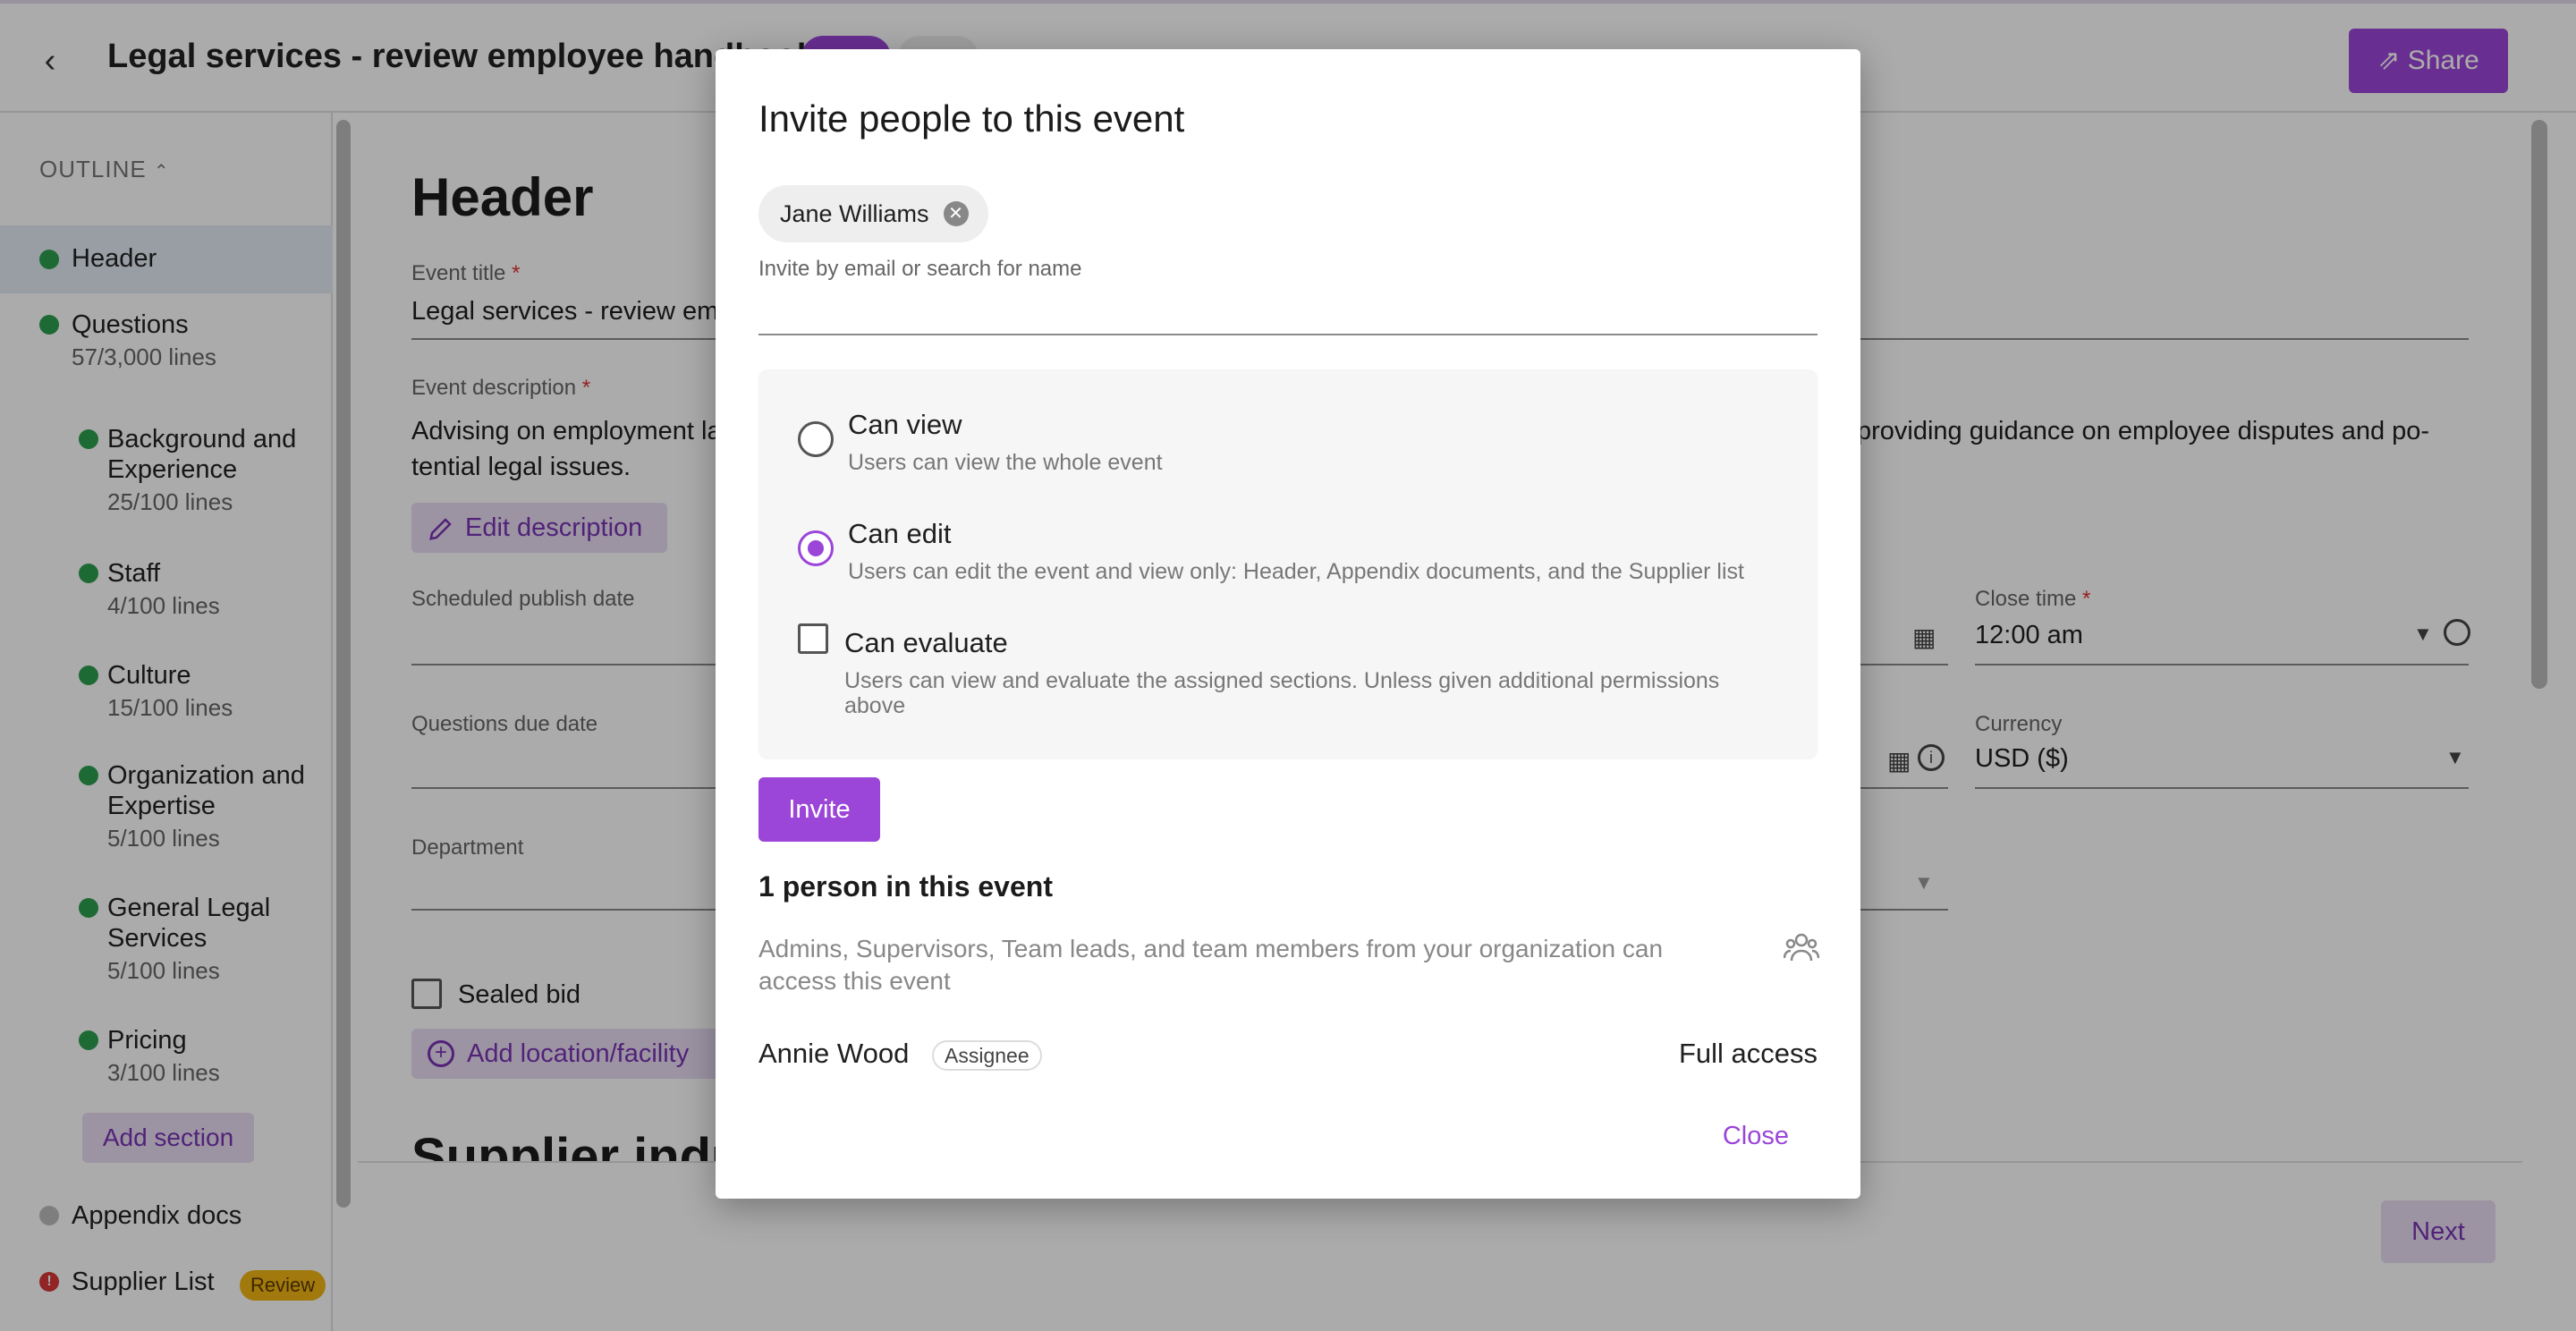  What do you see at coordinates (1288, 334) in the screenshot?
I see `invite-search-input` at bounding box center [1288, 334].